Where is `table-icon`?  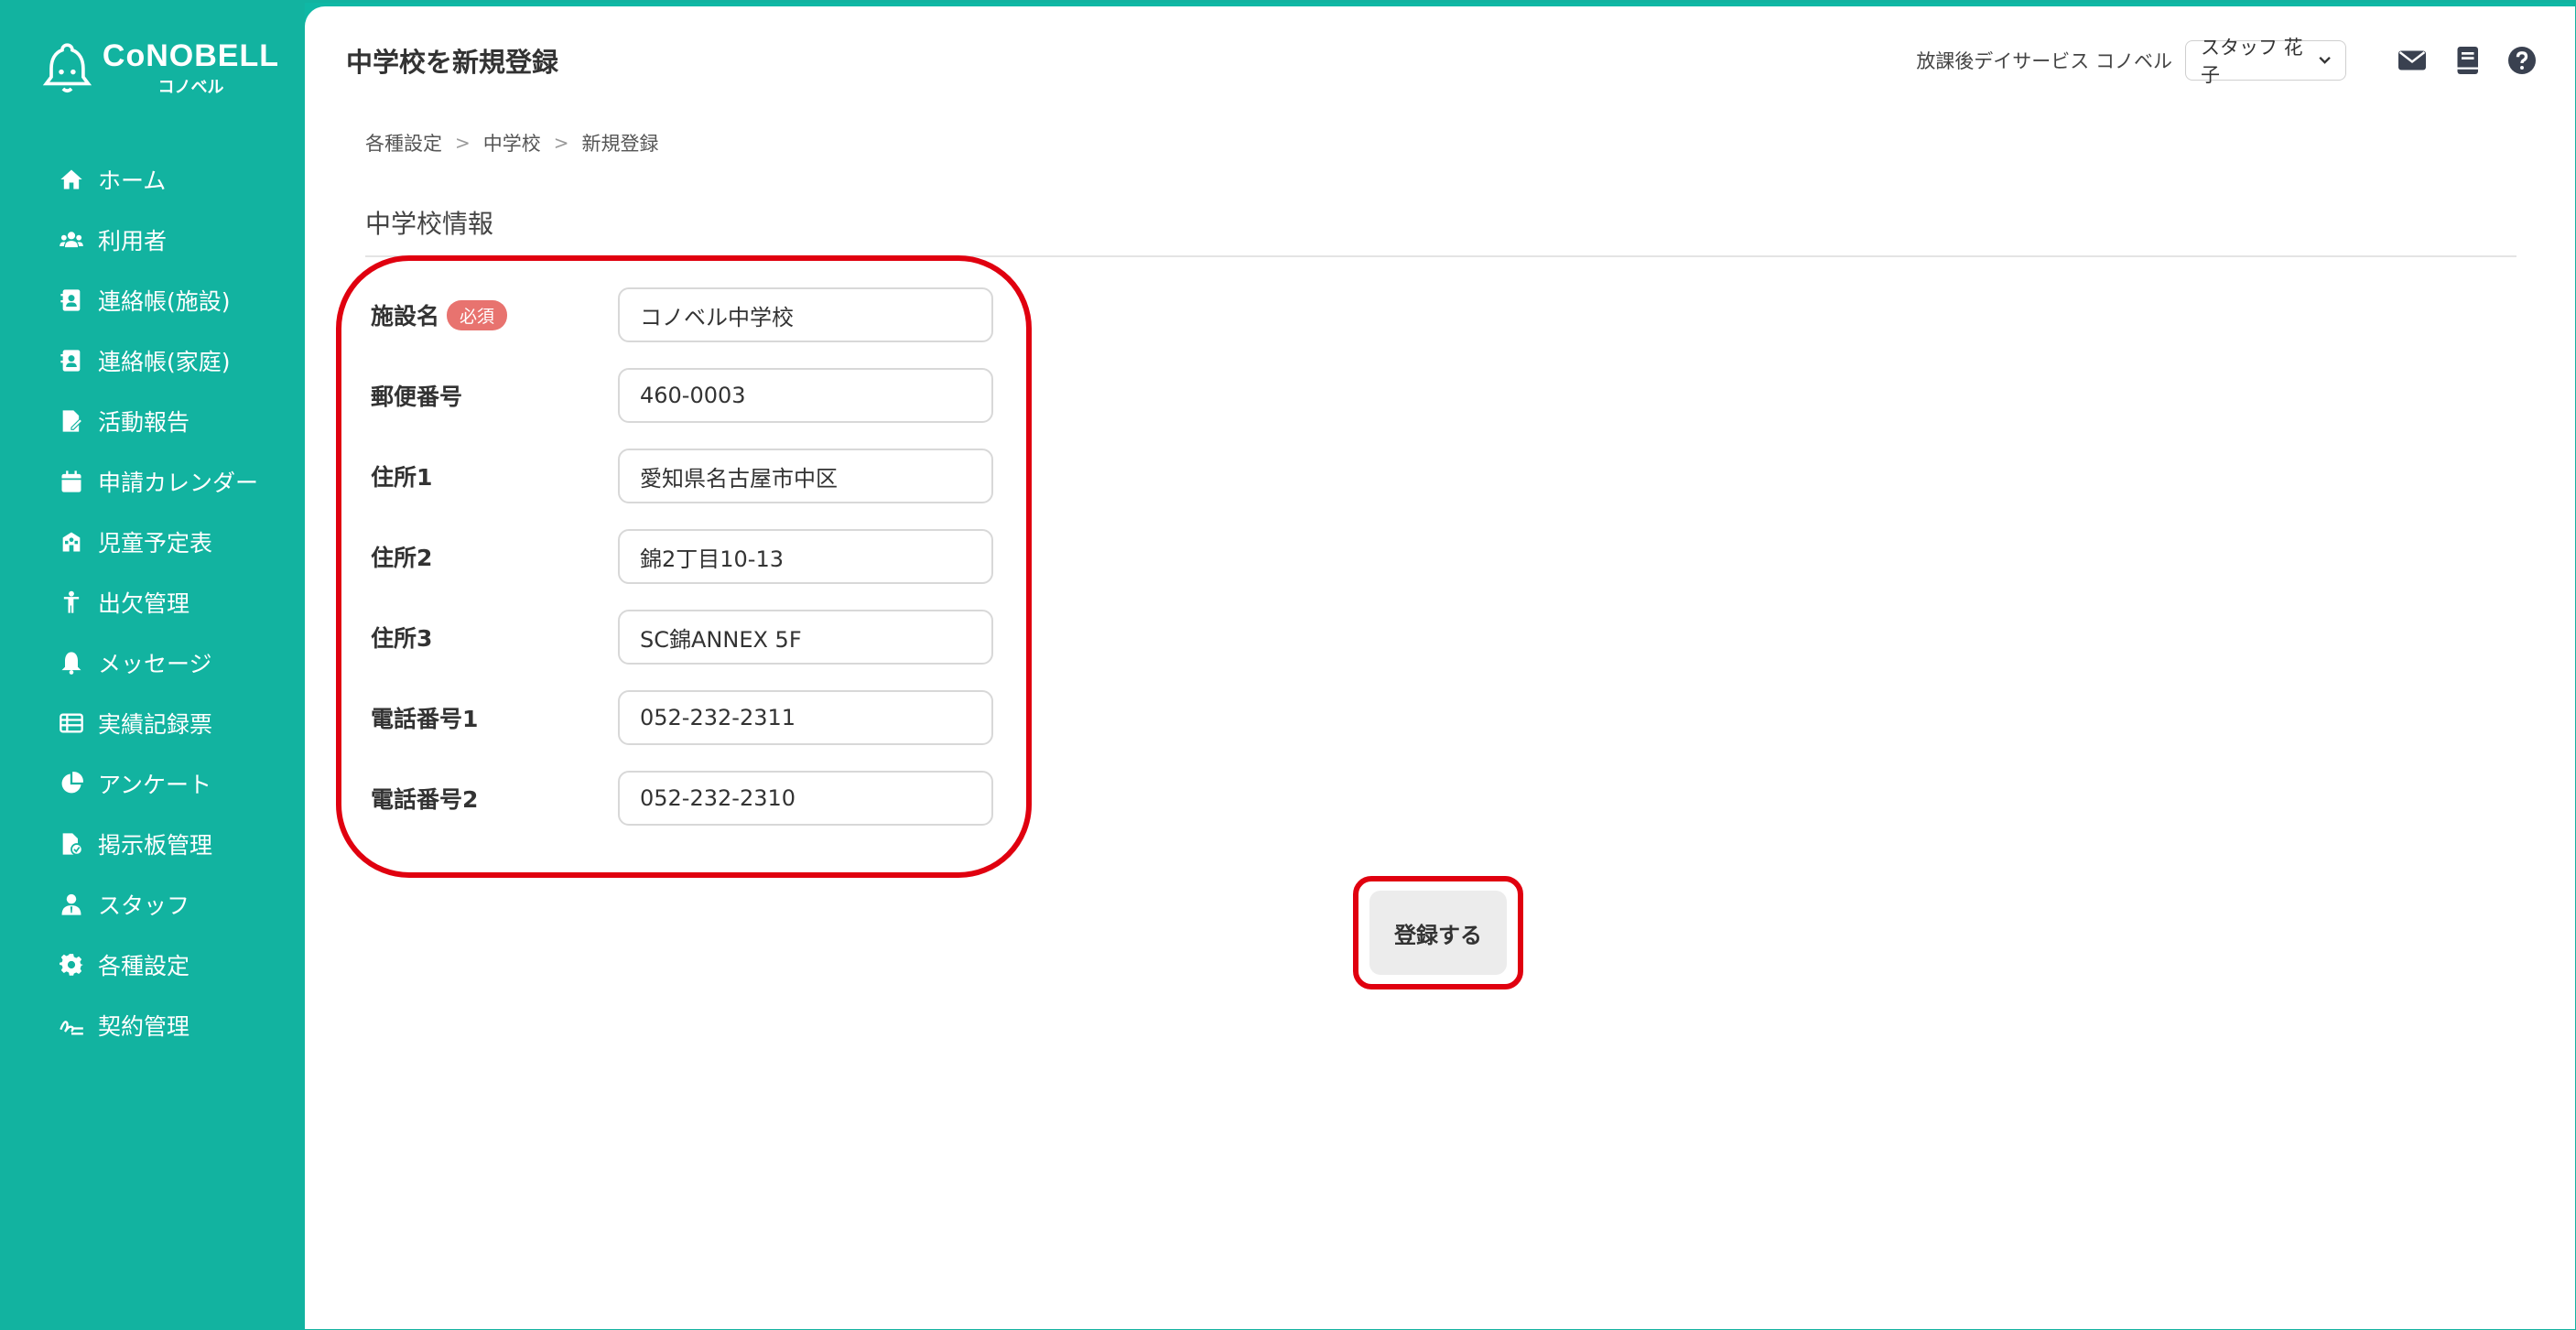 table-icon is located at coordinates (72, 723).